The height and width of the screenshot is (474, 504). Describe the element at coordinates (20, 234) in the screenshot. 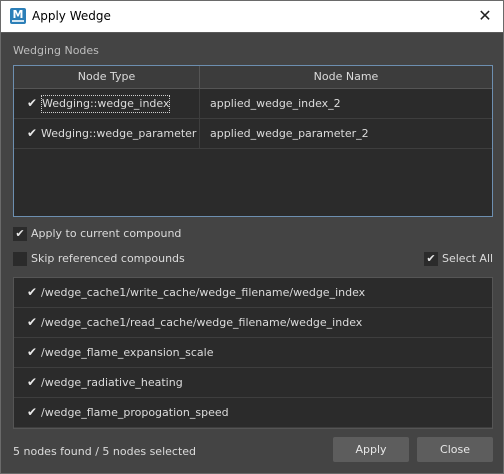

I see `apply-current-checkbox: ✔` at that location.